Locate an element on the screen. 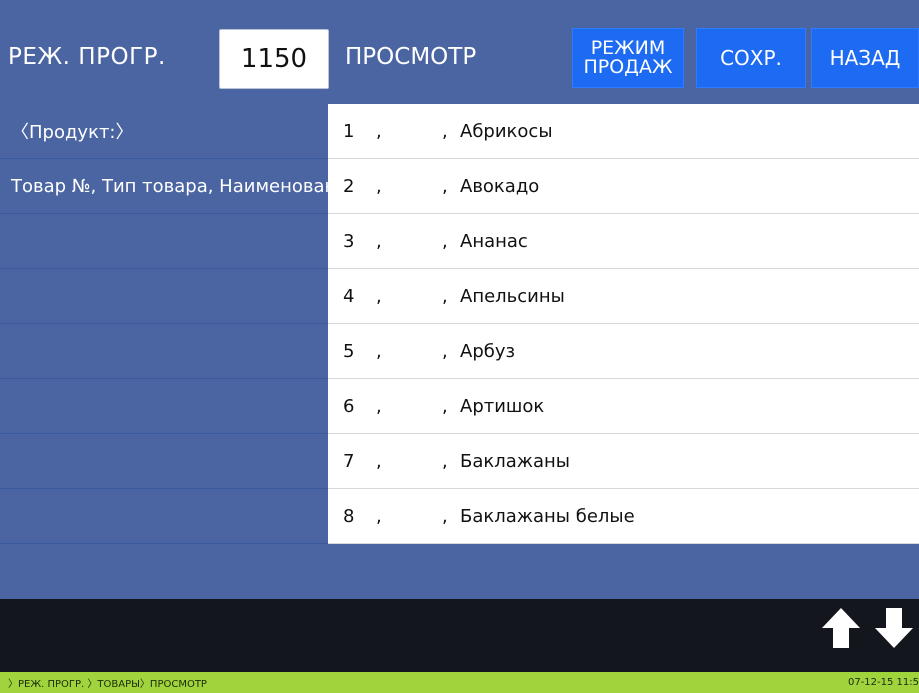 The height and width of the screenshot is (693, 919). sales-mode-label-line2: ПРОДАЖ is located at coordinates (628, 67).